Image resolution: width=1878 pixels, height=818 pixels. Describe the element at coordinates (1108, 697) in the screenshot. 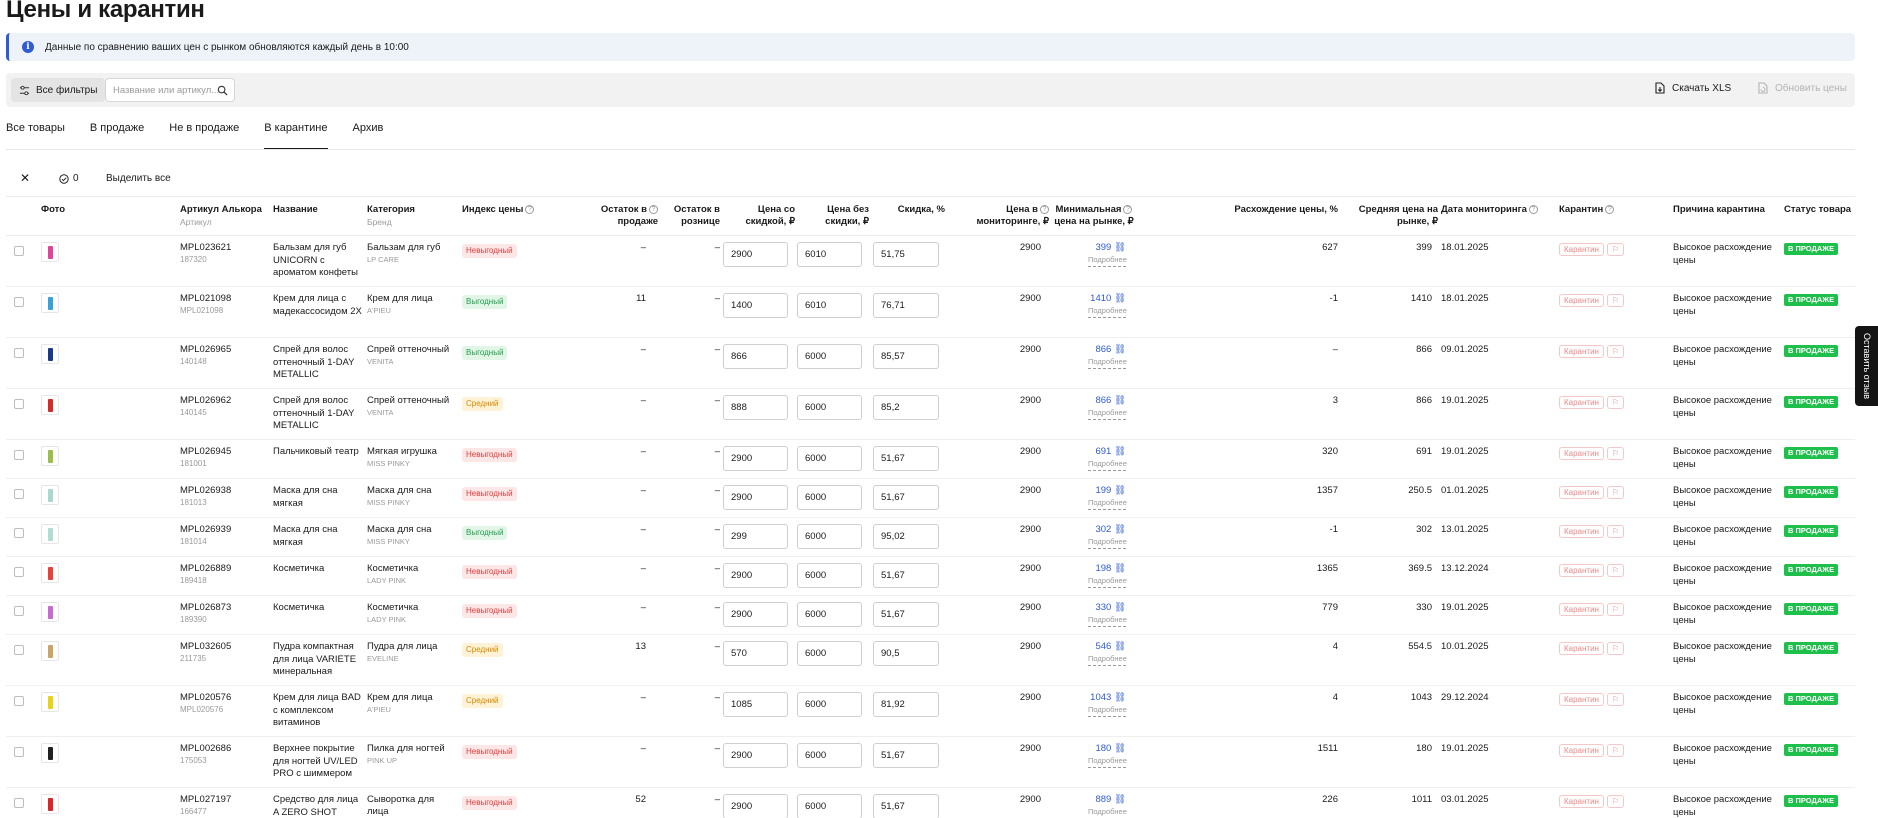

I see `min-price-link: 1043 ⛓` at that location.